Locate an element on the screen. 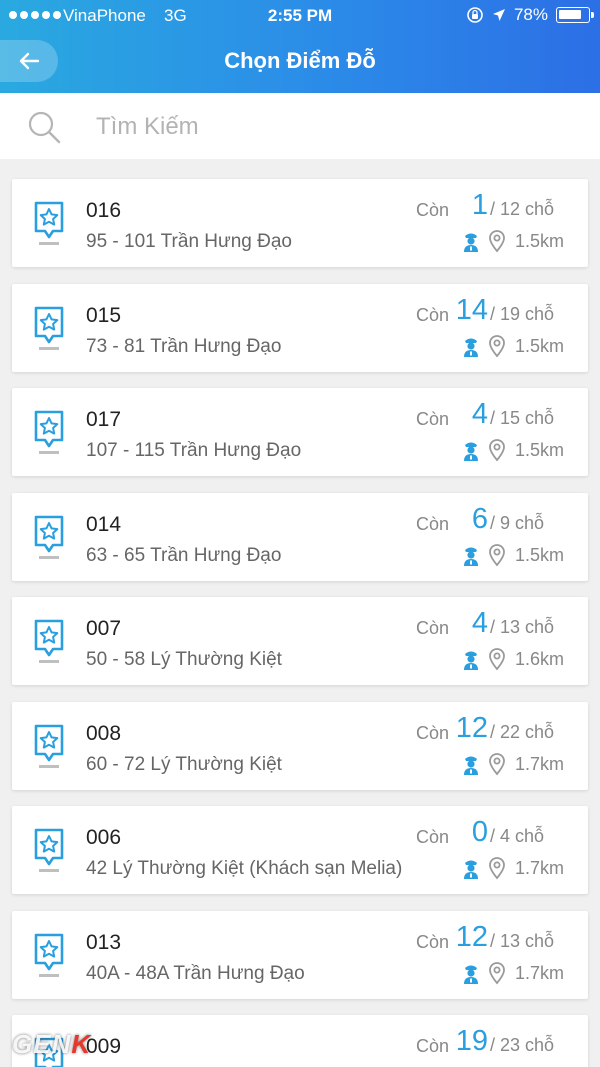 The height and width of the screenshot is (1067, 600). rotation-lock-icon is located at coordinates (475, 15).